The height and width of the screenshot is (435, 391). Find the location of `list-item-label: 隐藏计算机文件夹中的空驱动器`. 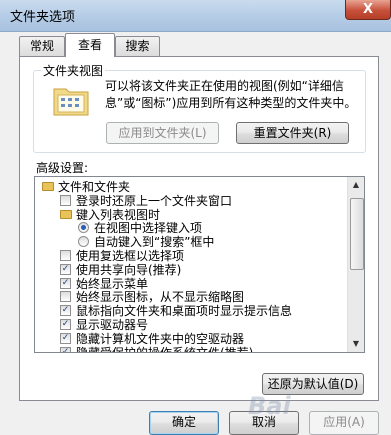

list-item-label: 隐藏计算机文件夹中的空驱动器 is located at coordinates (160, 338).